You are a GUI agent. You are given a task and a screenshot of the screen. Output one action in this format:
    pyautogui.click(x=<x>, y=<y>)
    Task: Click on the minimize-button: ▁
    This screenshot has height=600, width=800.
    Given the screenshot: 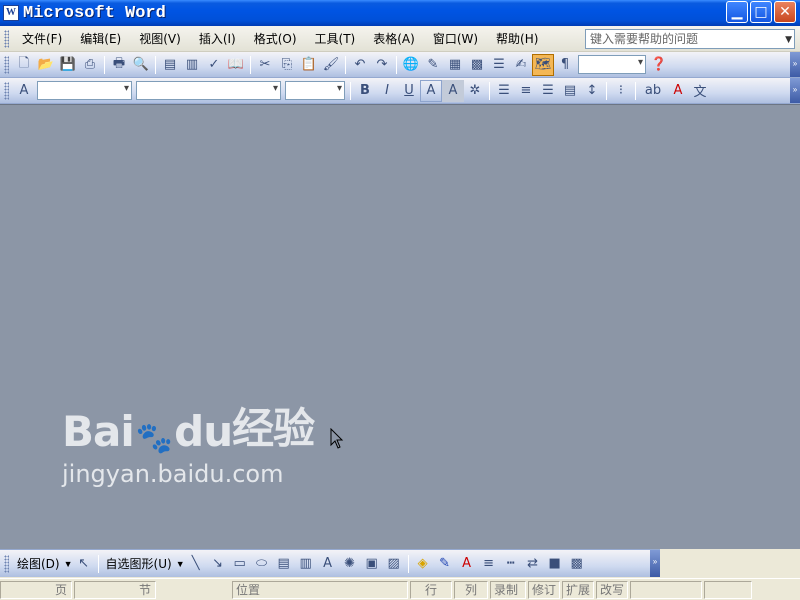 What is the action you would take?
    pyautogui.click(x=737, y=12)
    